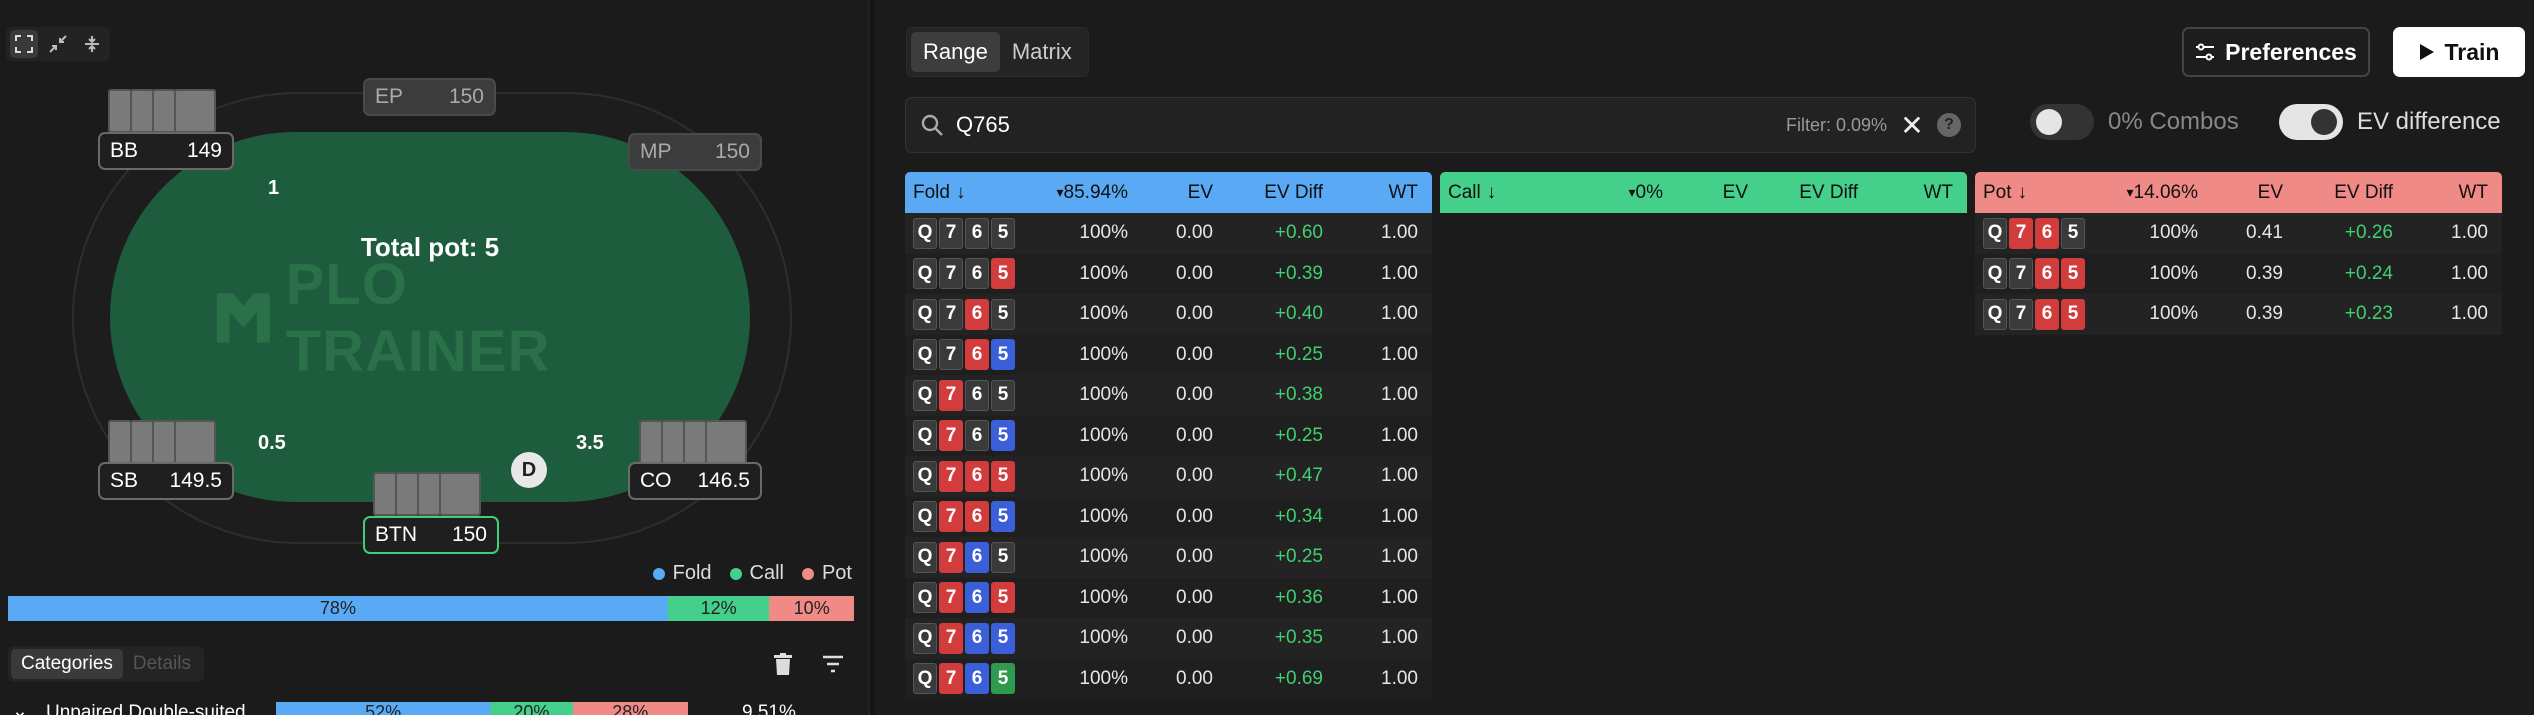 This screenshot has height=715, width=2534. Describe the element at coordinates (166, 481) in the screenshot. I see `seat-sb: SB 149.5` at that location.